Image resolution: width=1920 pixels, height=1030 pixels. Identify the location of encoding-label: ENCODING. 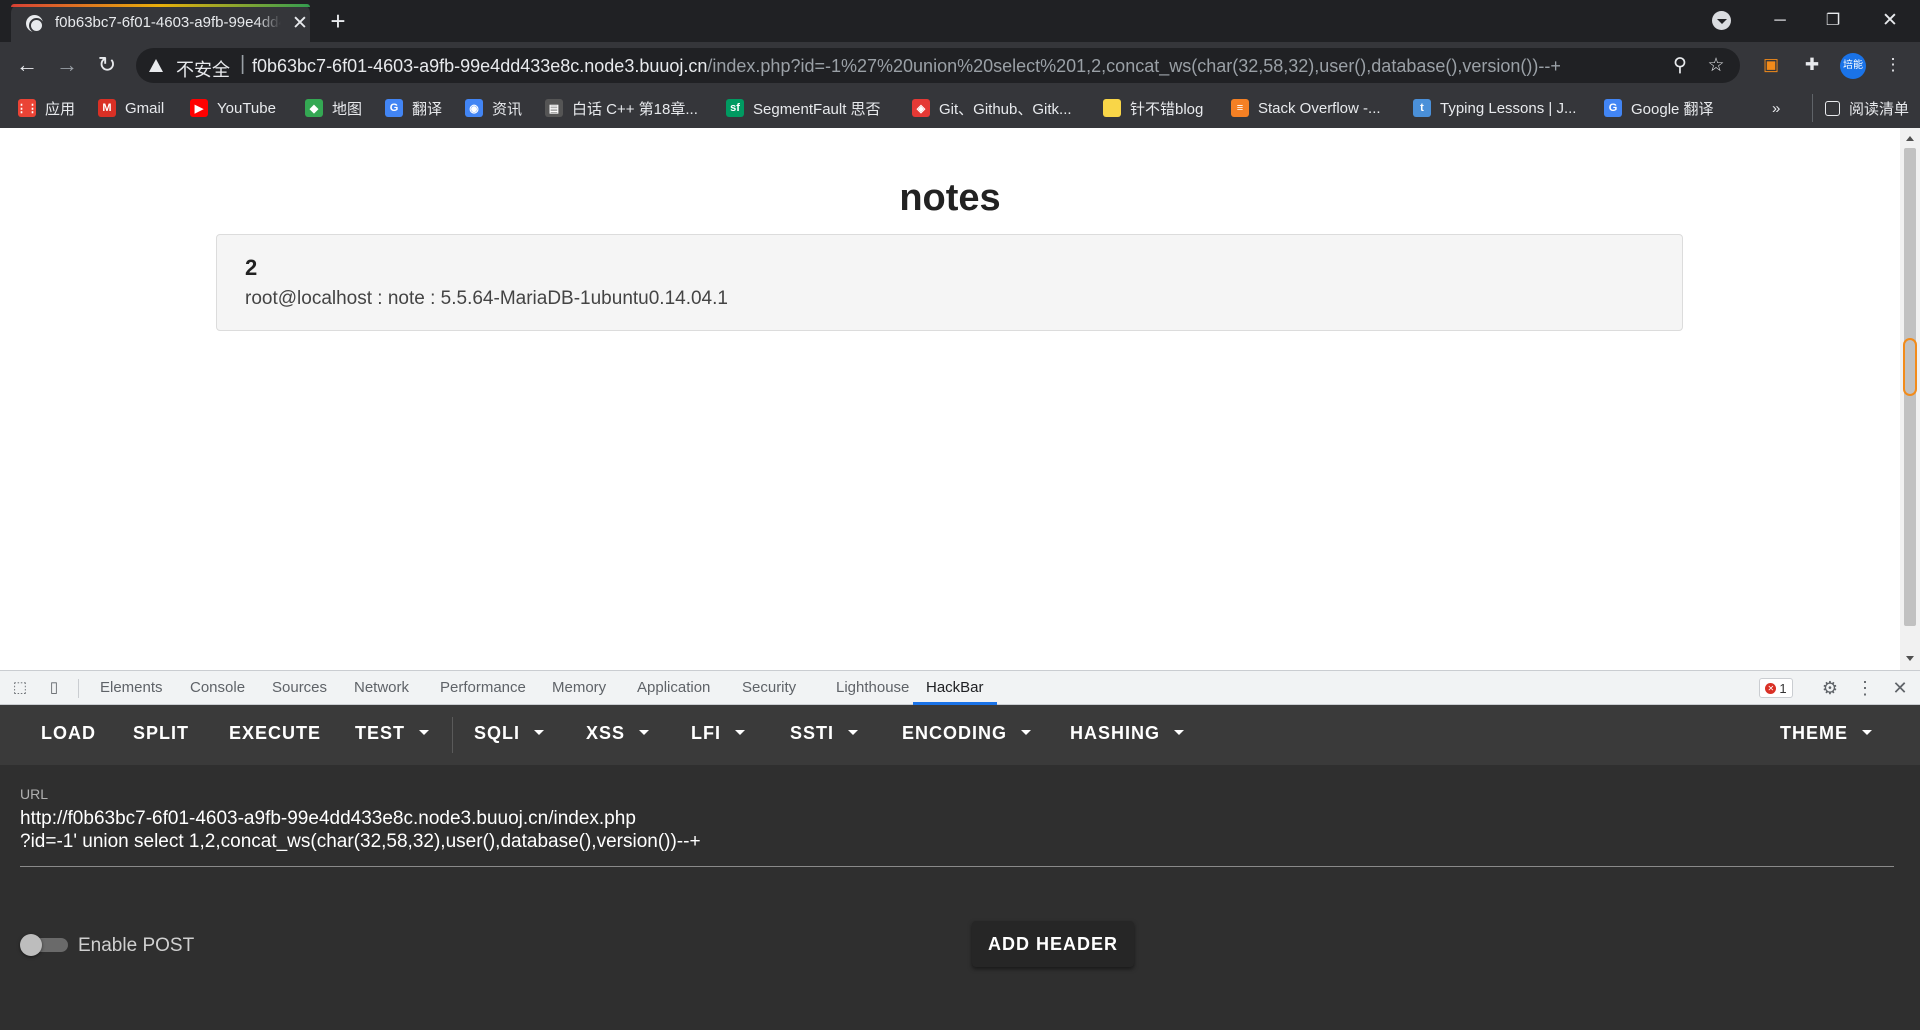
(955, 733).